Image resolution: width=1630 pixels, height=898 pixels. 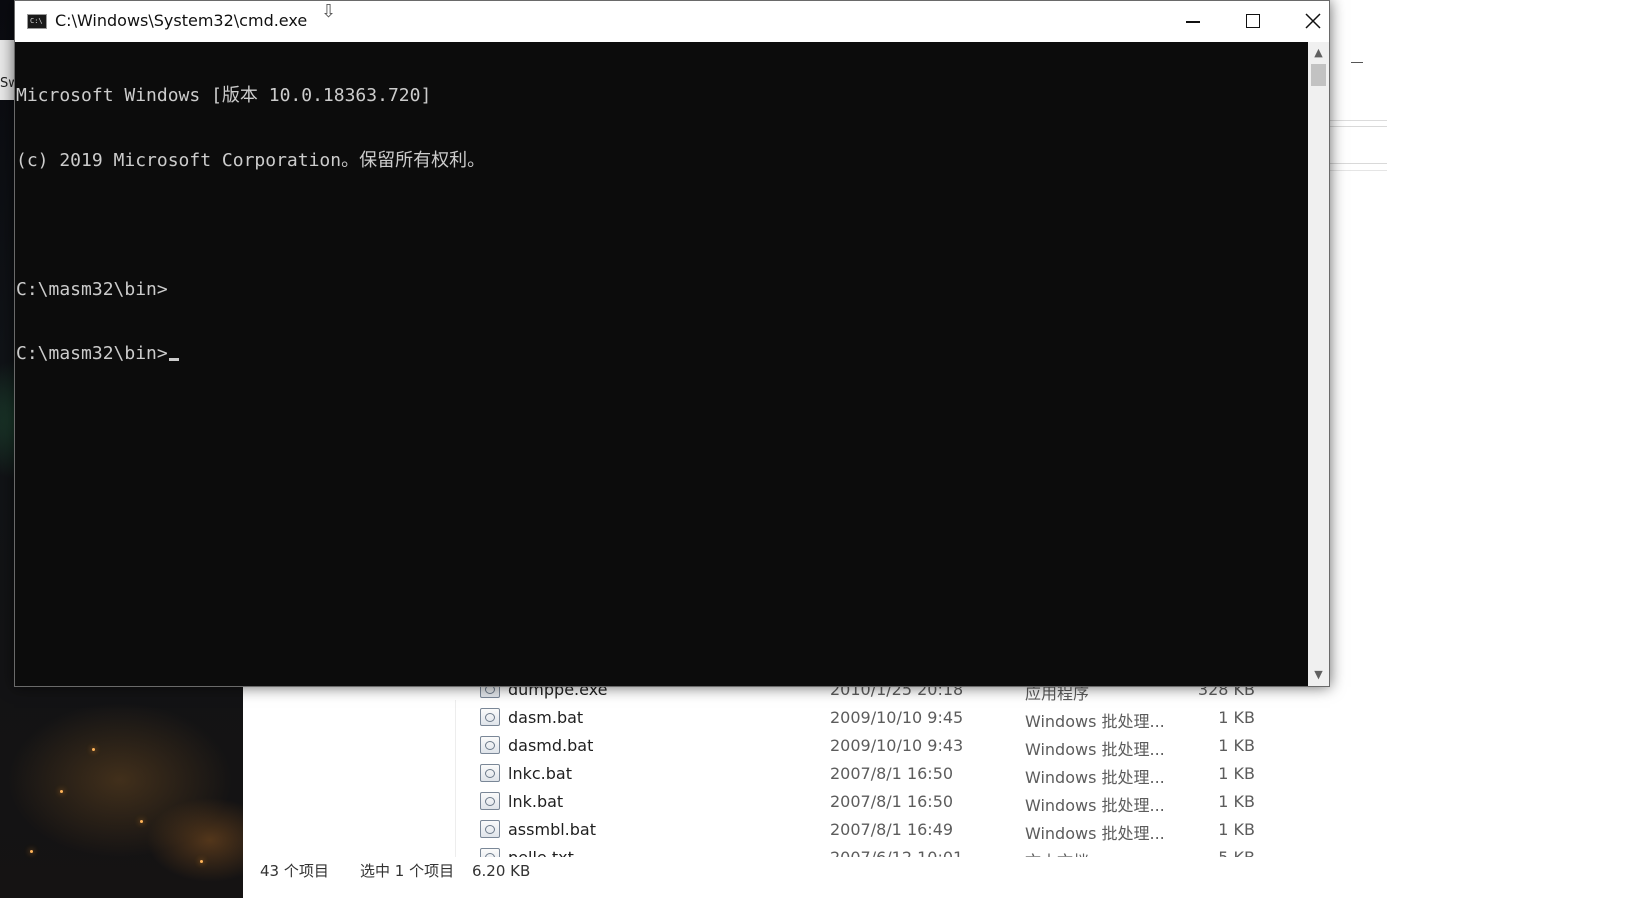 I want to click on background-window-edge: Sw, so click(x=7, y=70).